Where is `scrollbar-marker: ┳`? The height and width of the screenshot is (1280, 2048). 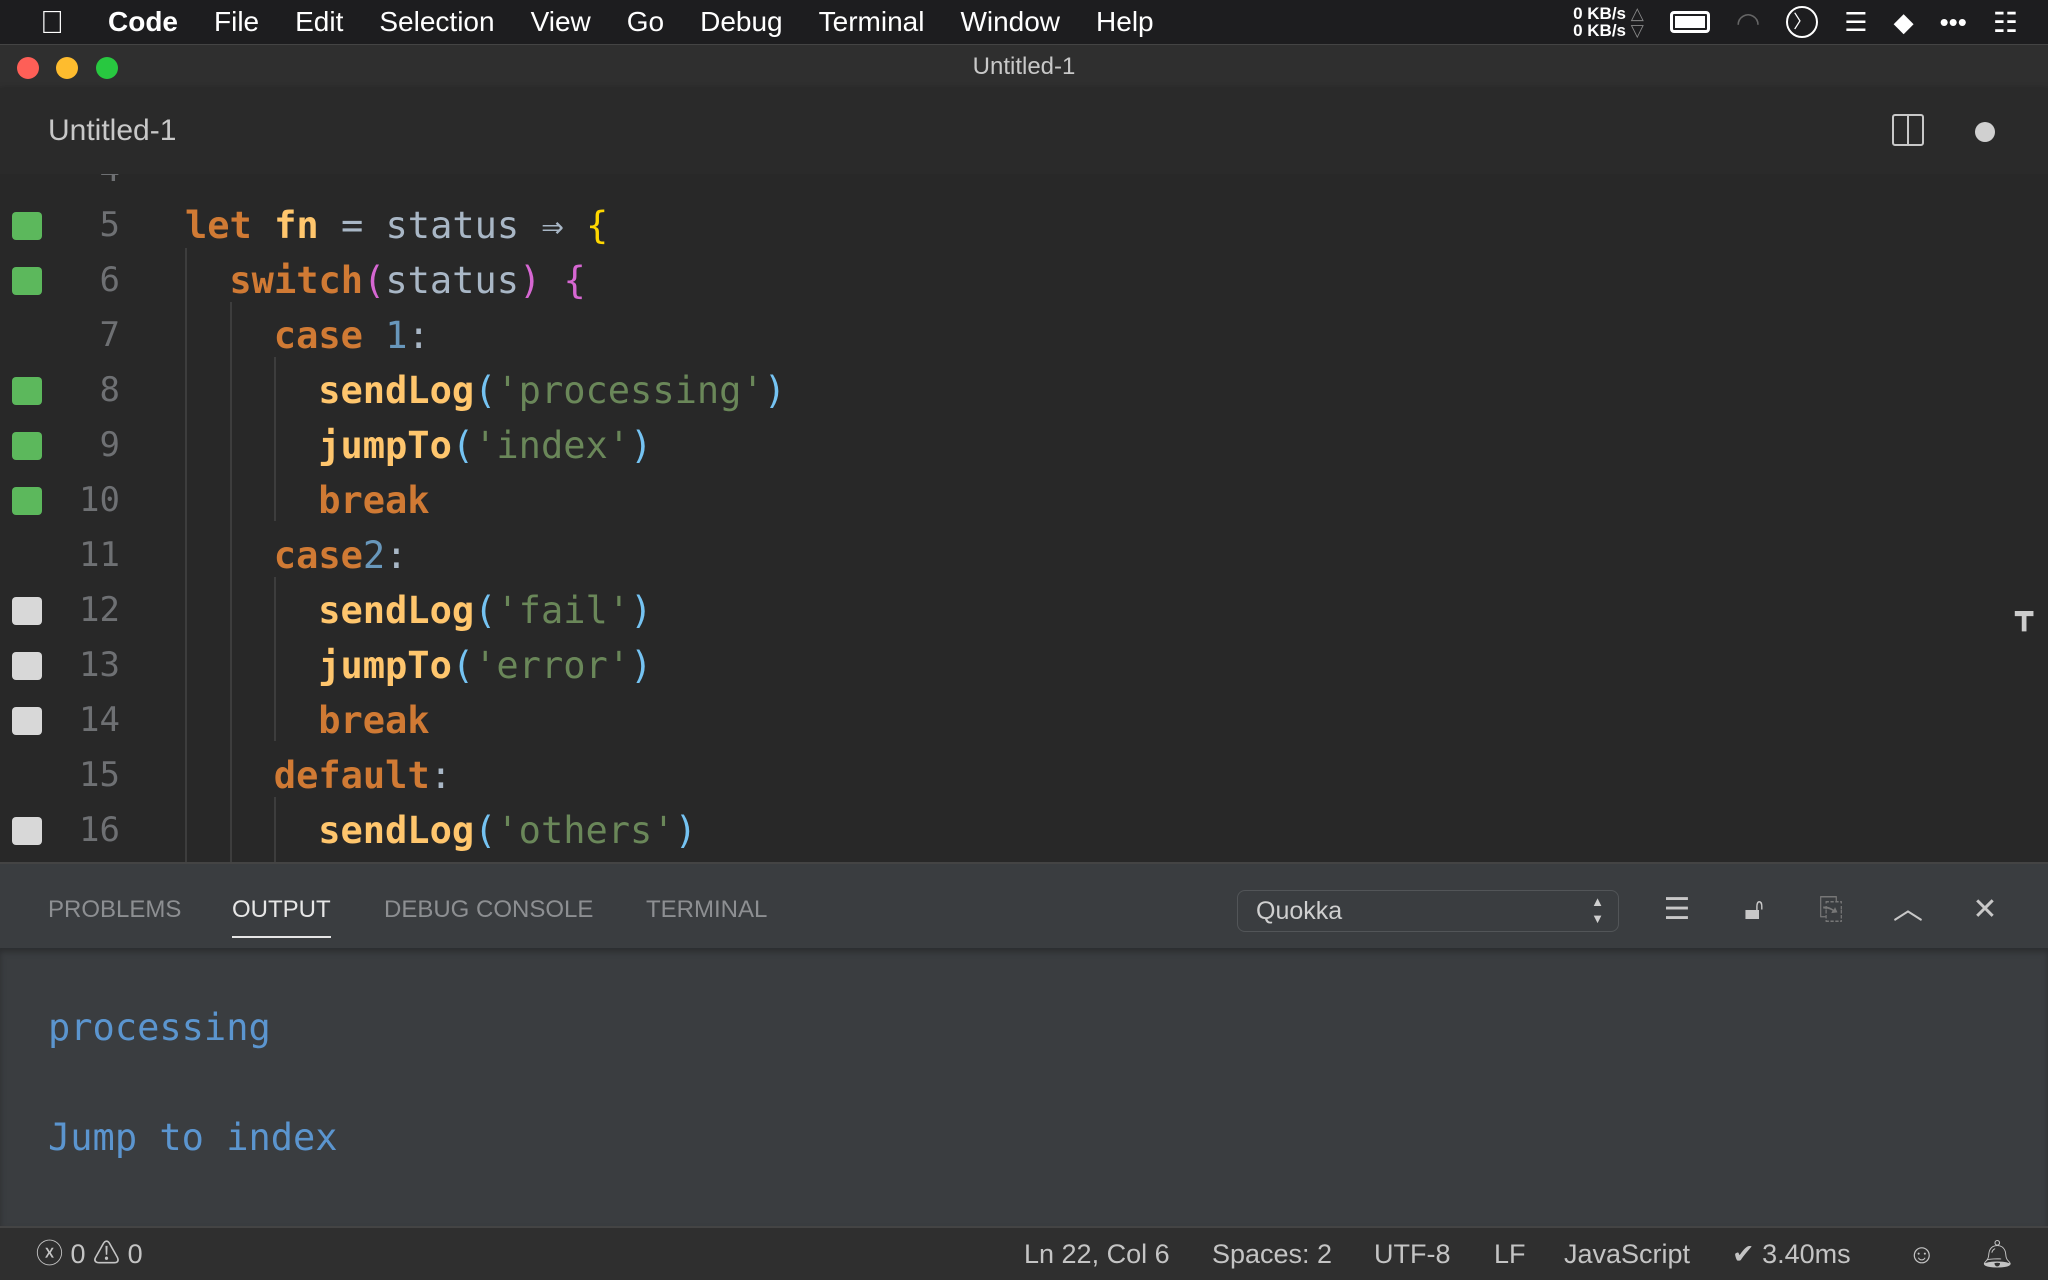
scrollbar-marker: ┳ is located at coordinates (2029, 615).